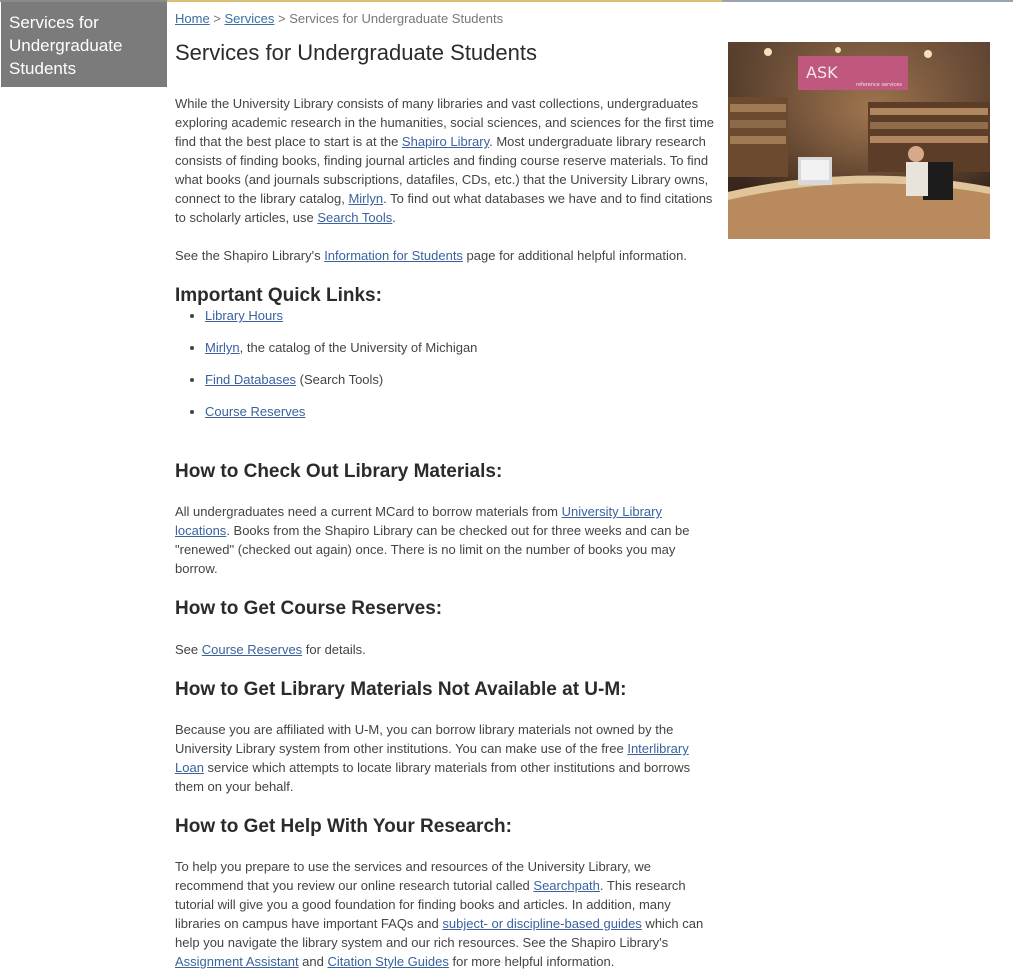 The image size is (1013, 971). What do you see at coordinates (356, 52) in the screenshot?
I see `page-title: Services for Undergraduate Students` at bounding box center [356, 52].